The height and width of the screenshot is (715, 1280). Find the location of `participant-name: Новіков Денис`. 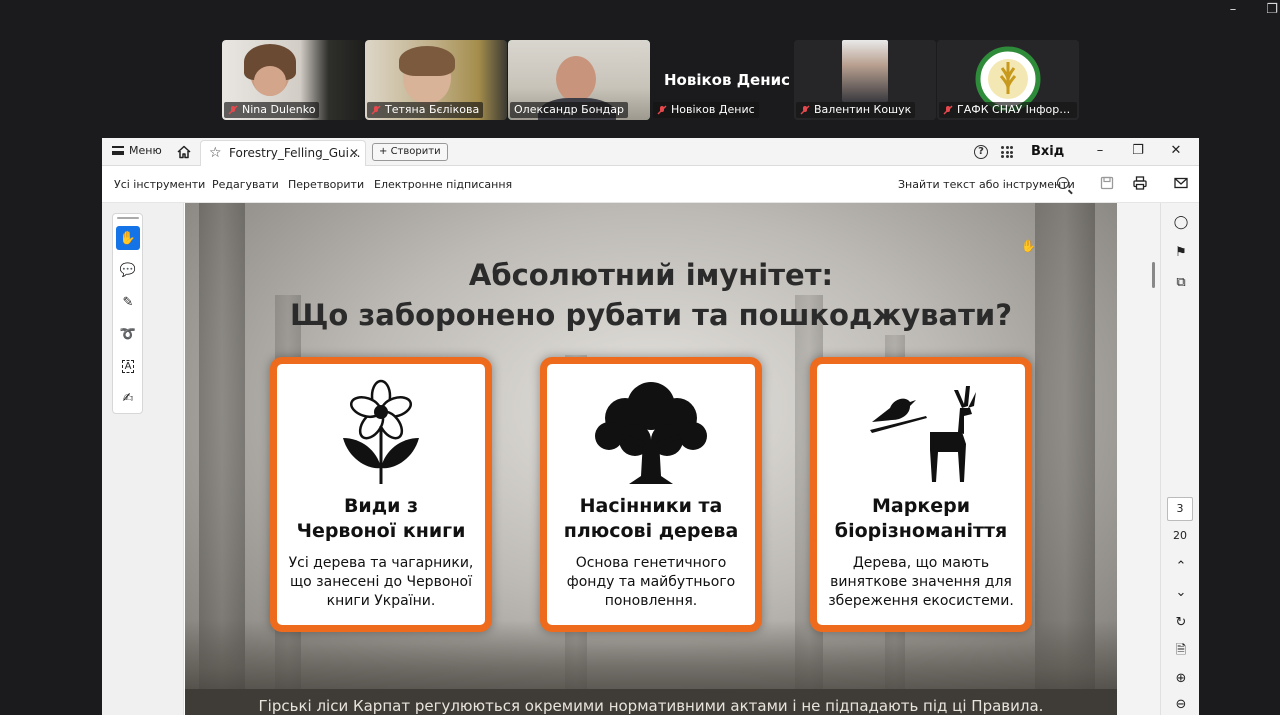

participant-name: Новіков Денис is located at coordinates (706, 110).